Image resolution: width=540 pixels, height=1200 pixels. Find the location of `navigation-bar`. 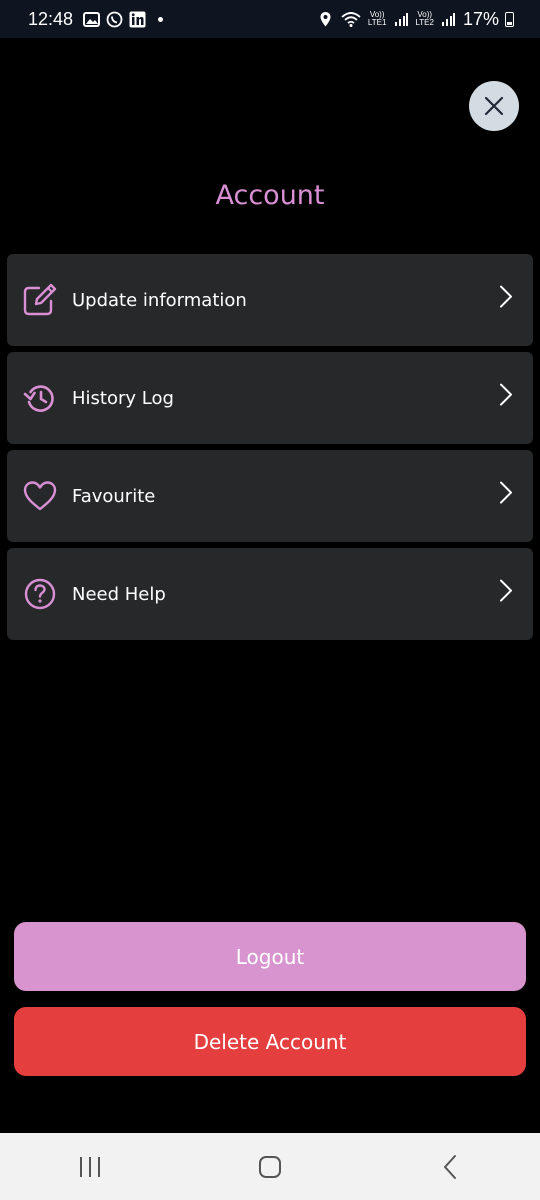

navigation-bar is located at coordinates (270, 1166).